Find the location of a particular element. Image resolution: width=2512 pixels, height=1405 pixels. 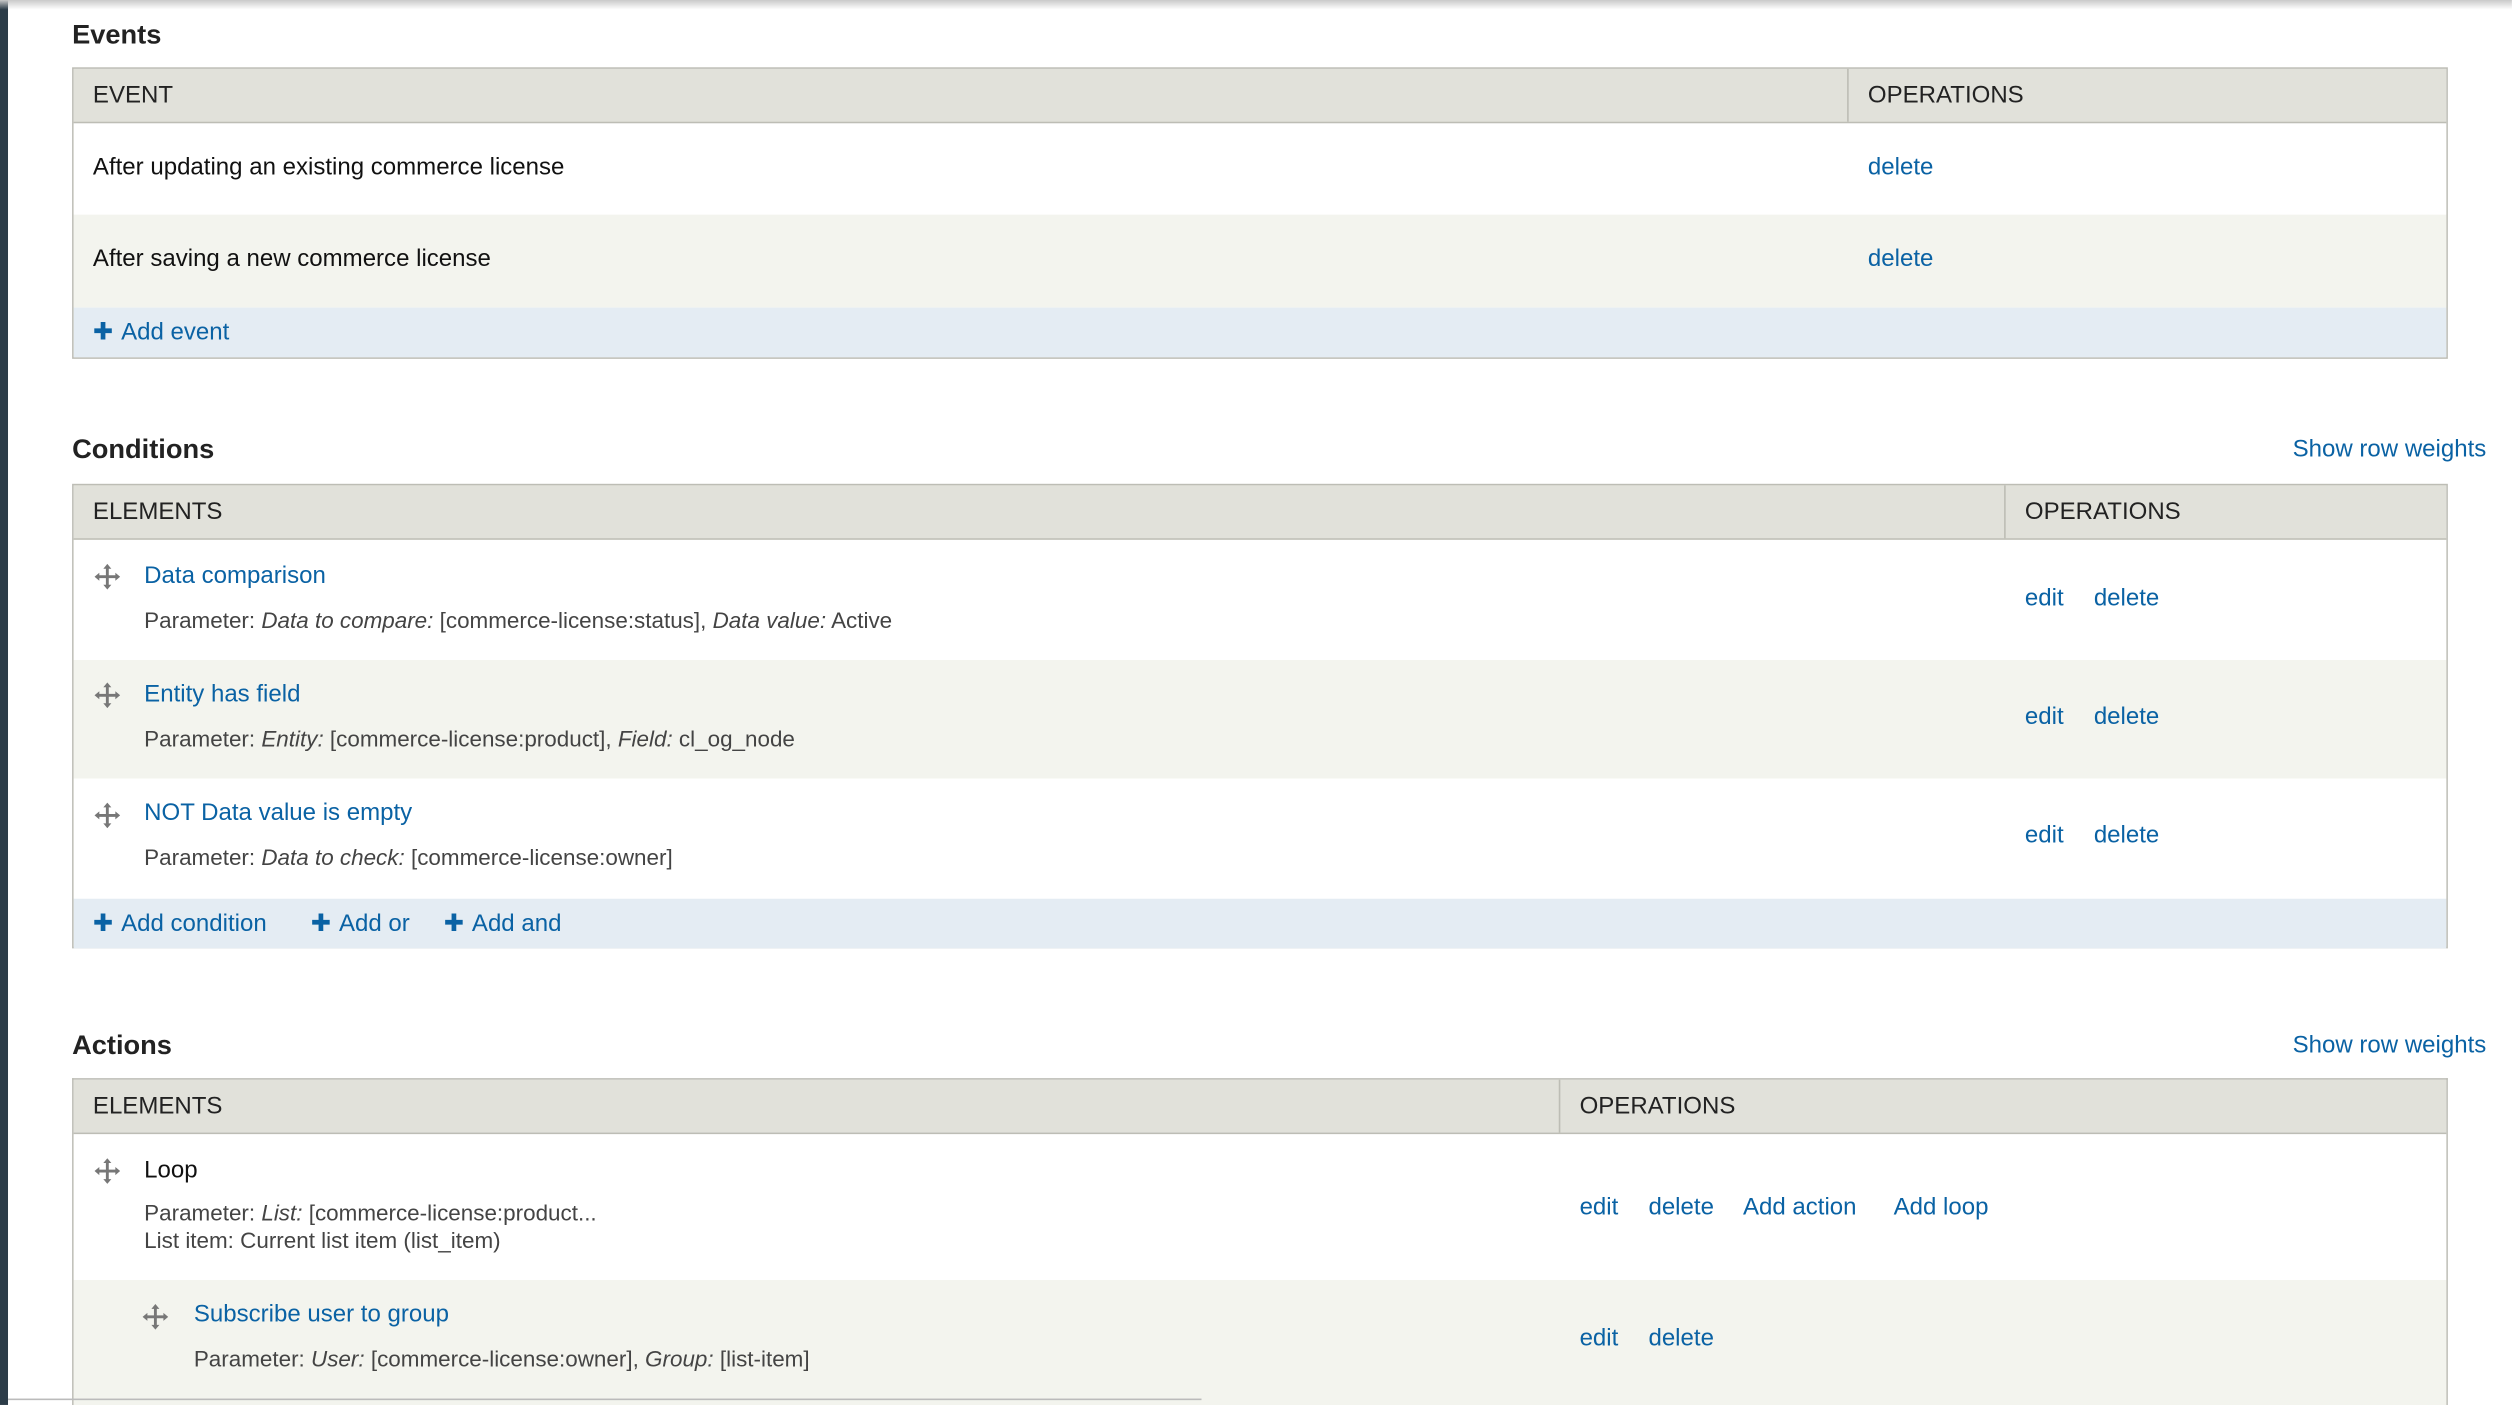

action-list-item: List item: Current list item (list_item) is located at coordinates (322, 1240).